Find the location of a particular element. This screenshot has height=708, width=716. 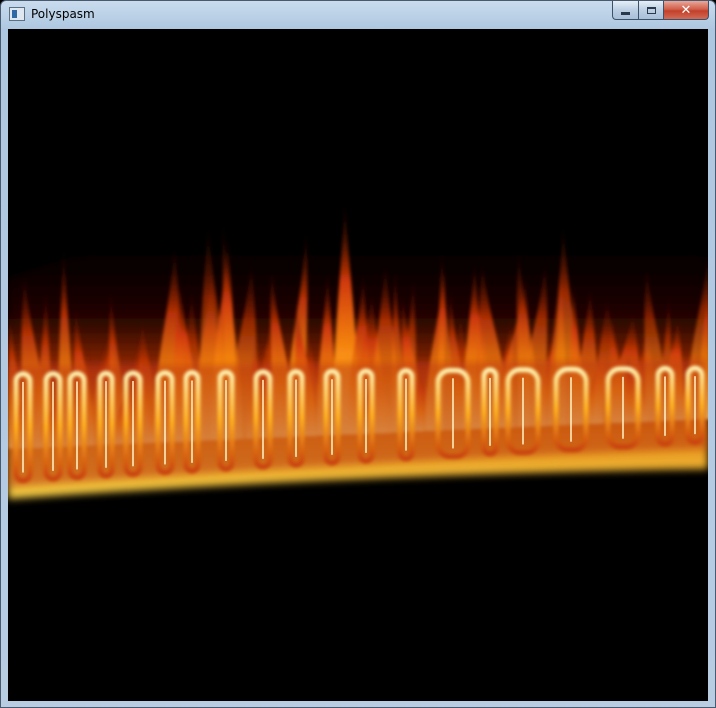

window-title: Polyspasm is located at coordinates (63, 14).